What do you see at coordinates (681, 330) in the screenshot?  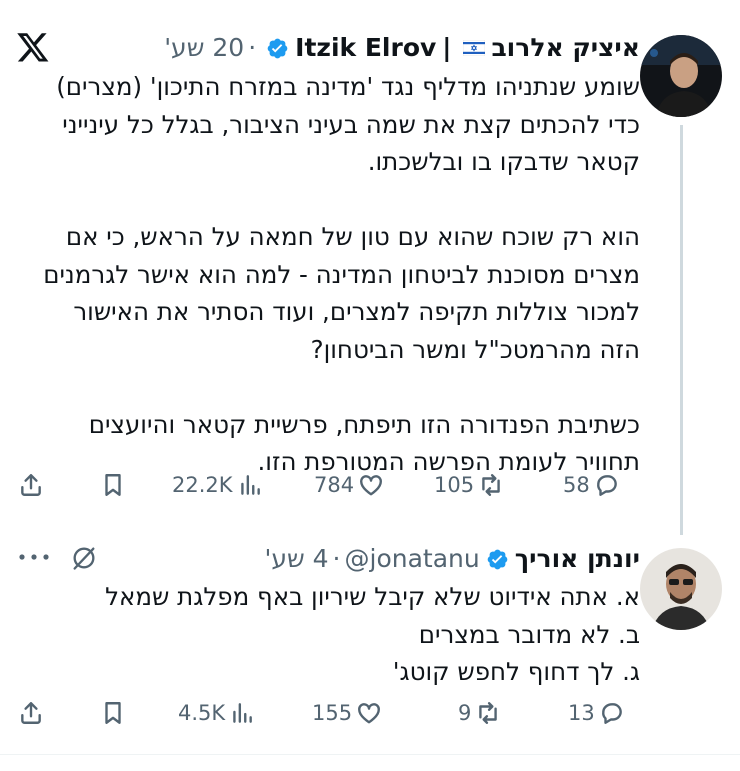 I see `thread-line` at bounding box center [681, 330].